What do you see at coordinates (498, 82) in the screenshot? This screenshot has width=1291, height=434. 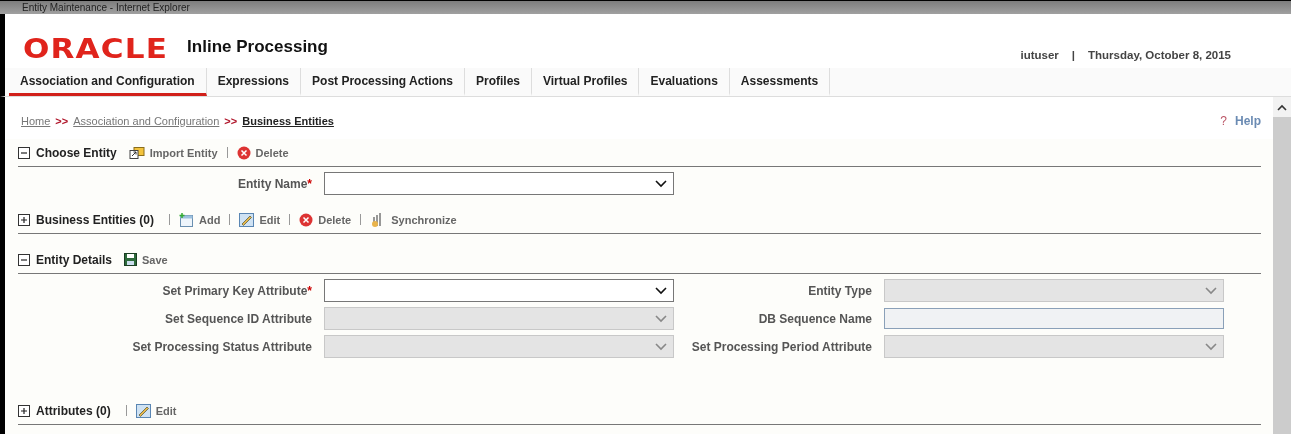 I see `tab: Profiles` at bounding box center [498, 82].